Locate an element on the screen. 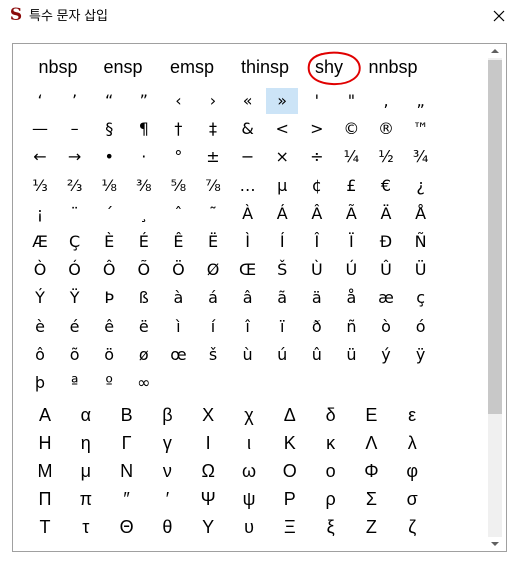 The width and height of the screenshot is (515, 564). greek-cell: μ is located at coordinates (86, 471).